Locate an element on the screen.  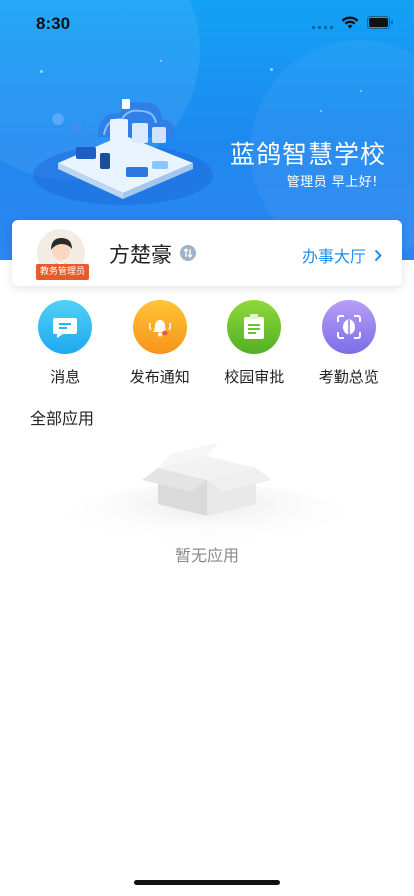
quick-app-label: 发布通知 is located at coordinates (159, 377).